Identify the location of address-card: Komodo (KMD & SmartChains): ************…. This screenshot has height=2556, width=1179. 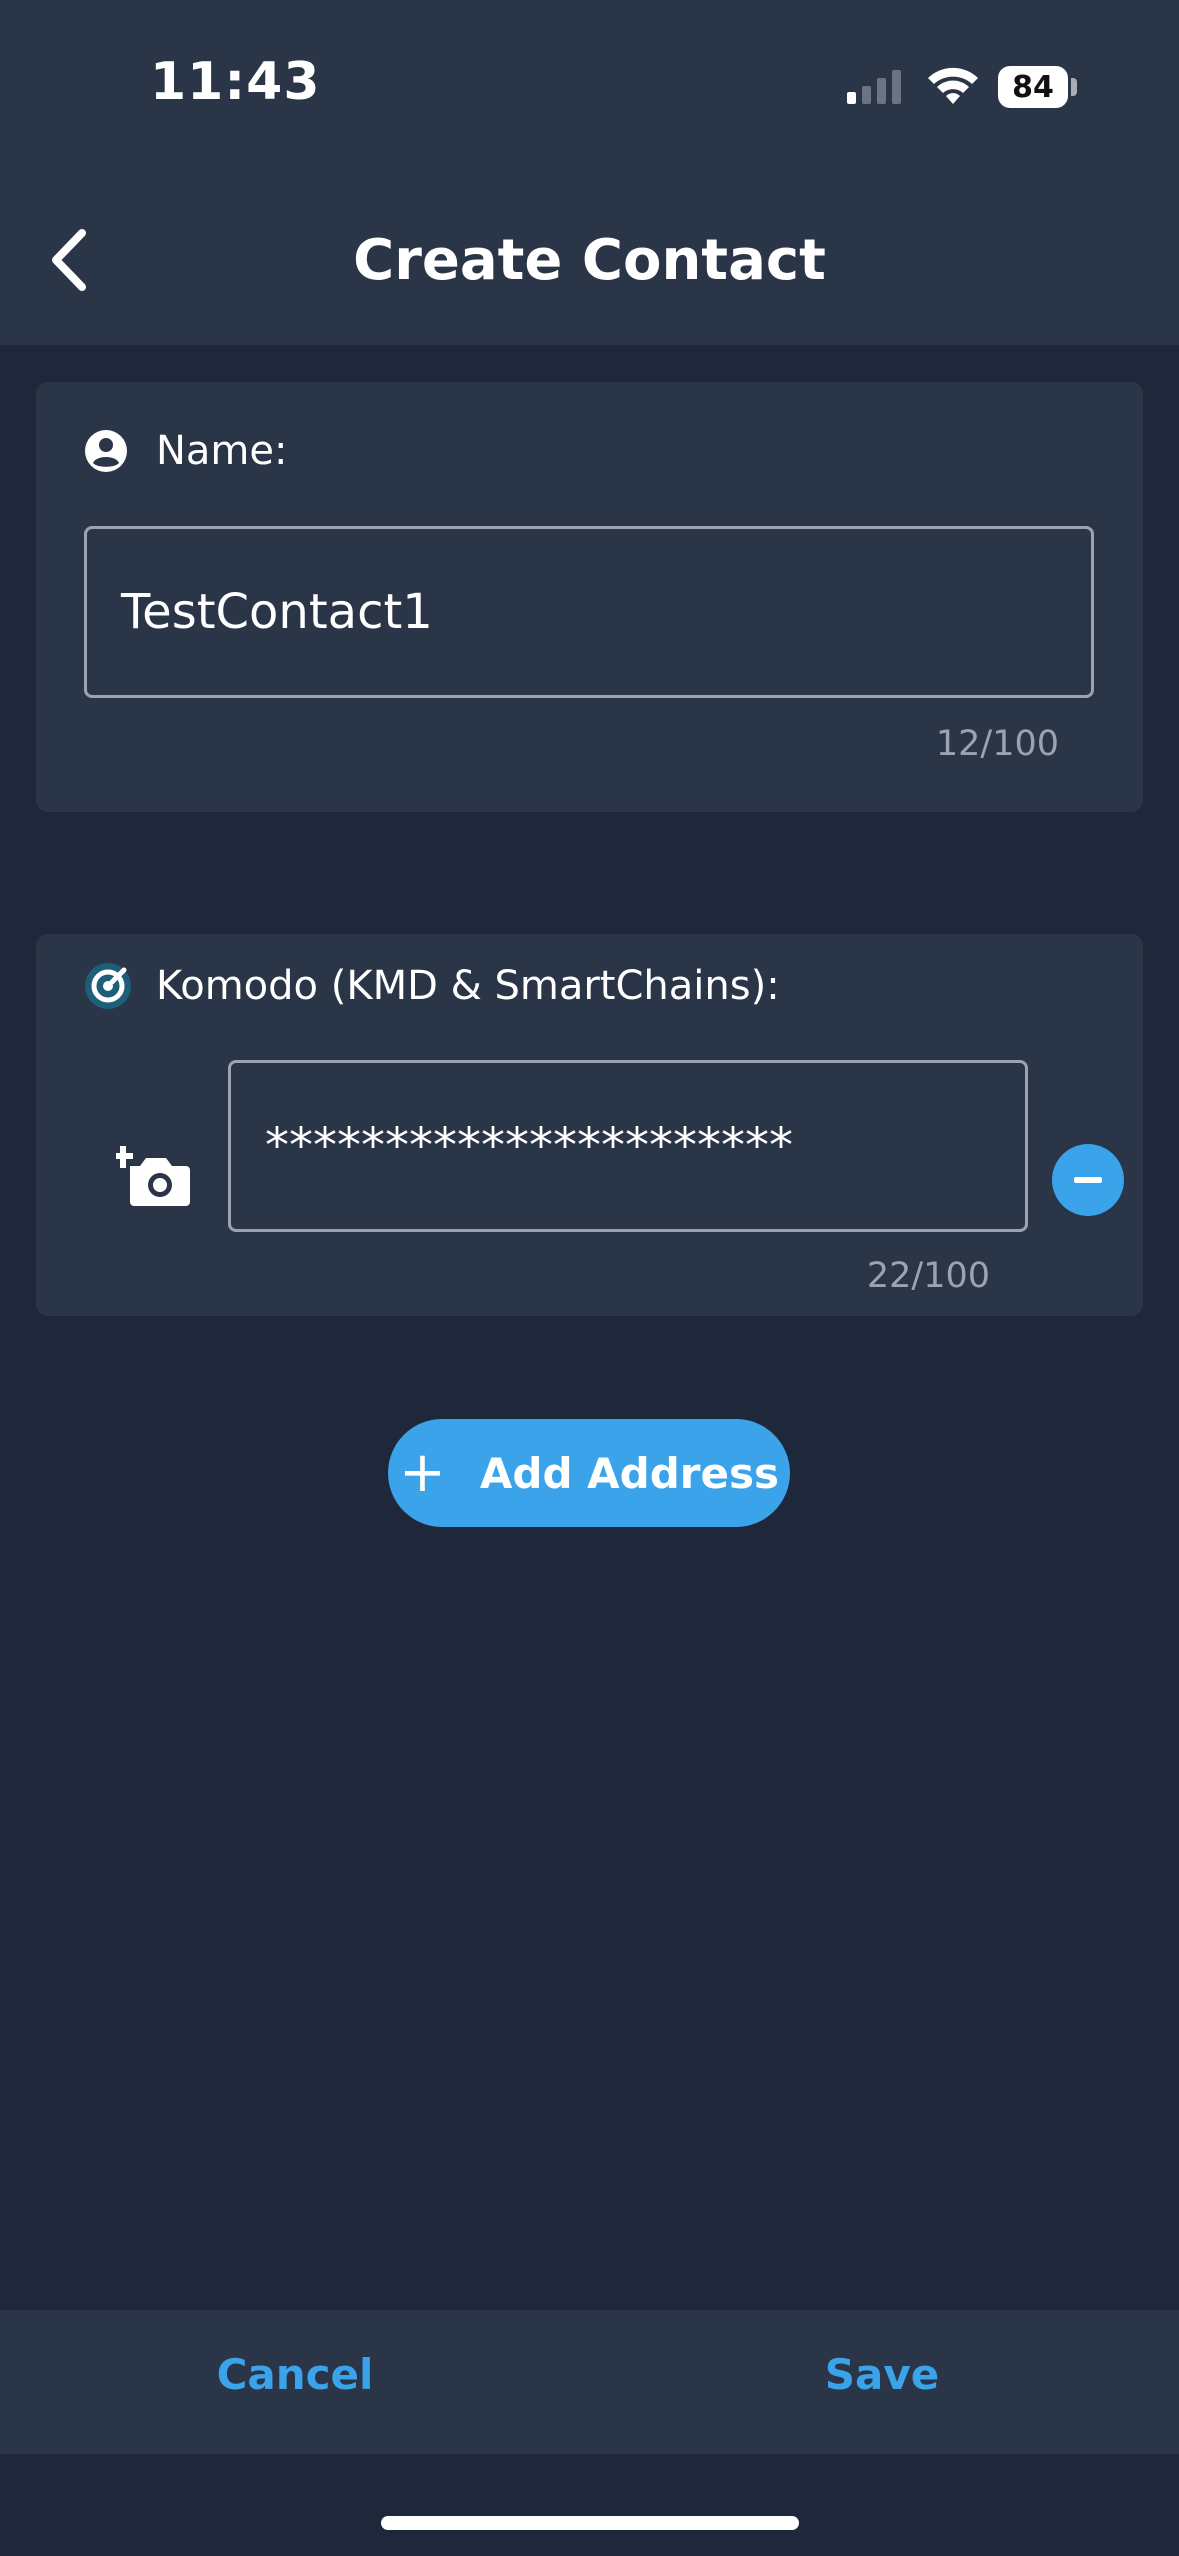
(589, 1125).